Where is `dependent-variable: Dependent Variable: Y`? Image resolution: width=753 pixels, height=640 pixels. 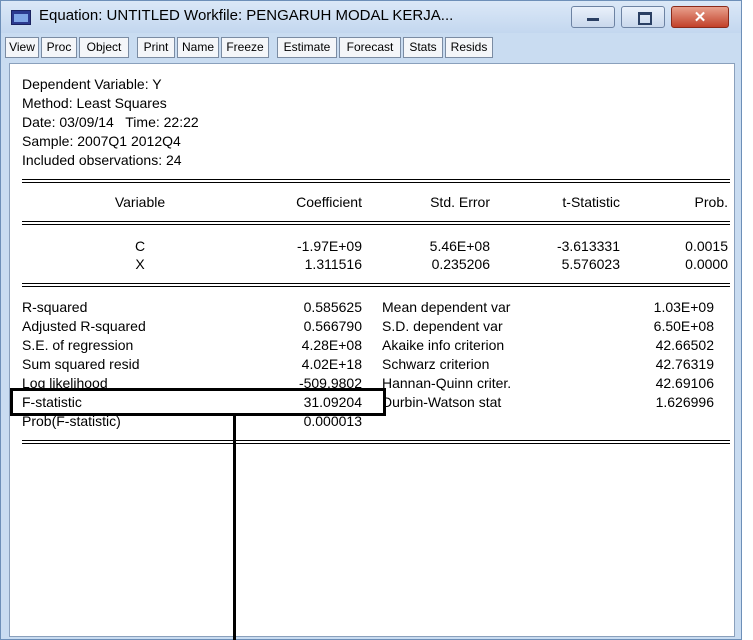 dependent-variable: Dependent Variable: Y is located at coordinates (92, 84).